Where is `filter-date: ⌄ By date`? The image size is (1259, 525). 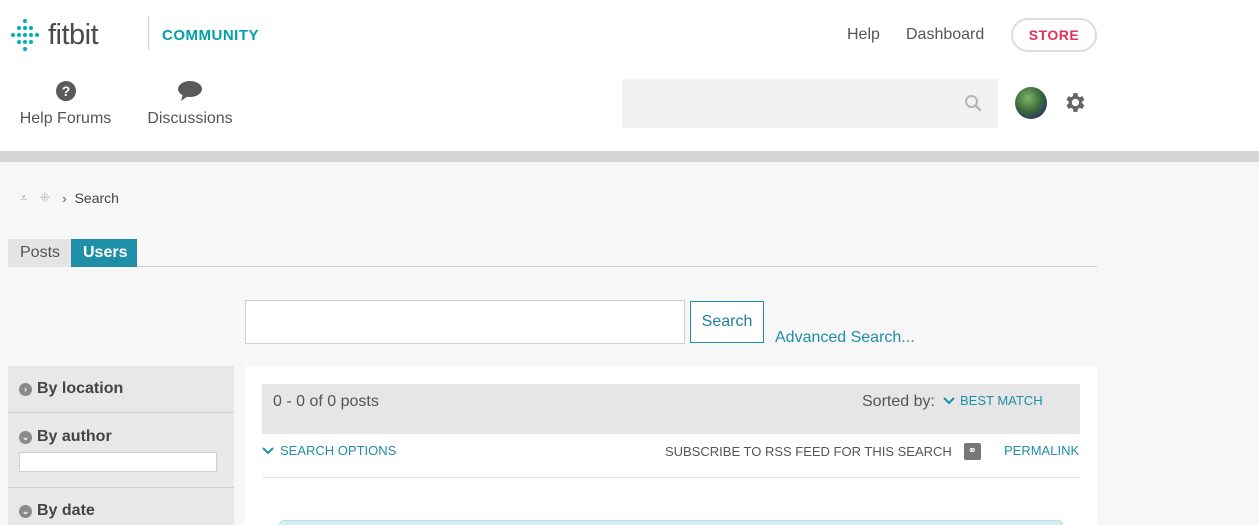
filter-date: ⌄ By date is located at coordinates (121, 506).